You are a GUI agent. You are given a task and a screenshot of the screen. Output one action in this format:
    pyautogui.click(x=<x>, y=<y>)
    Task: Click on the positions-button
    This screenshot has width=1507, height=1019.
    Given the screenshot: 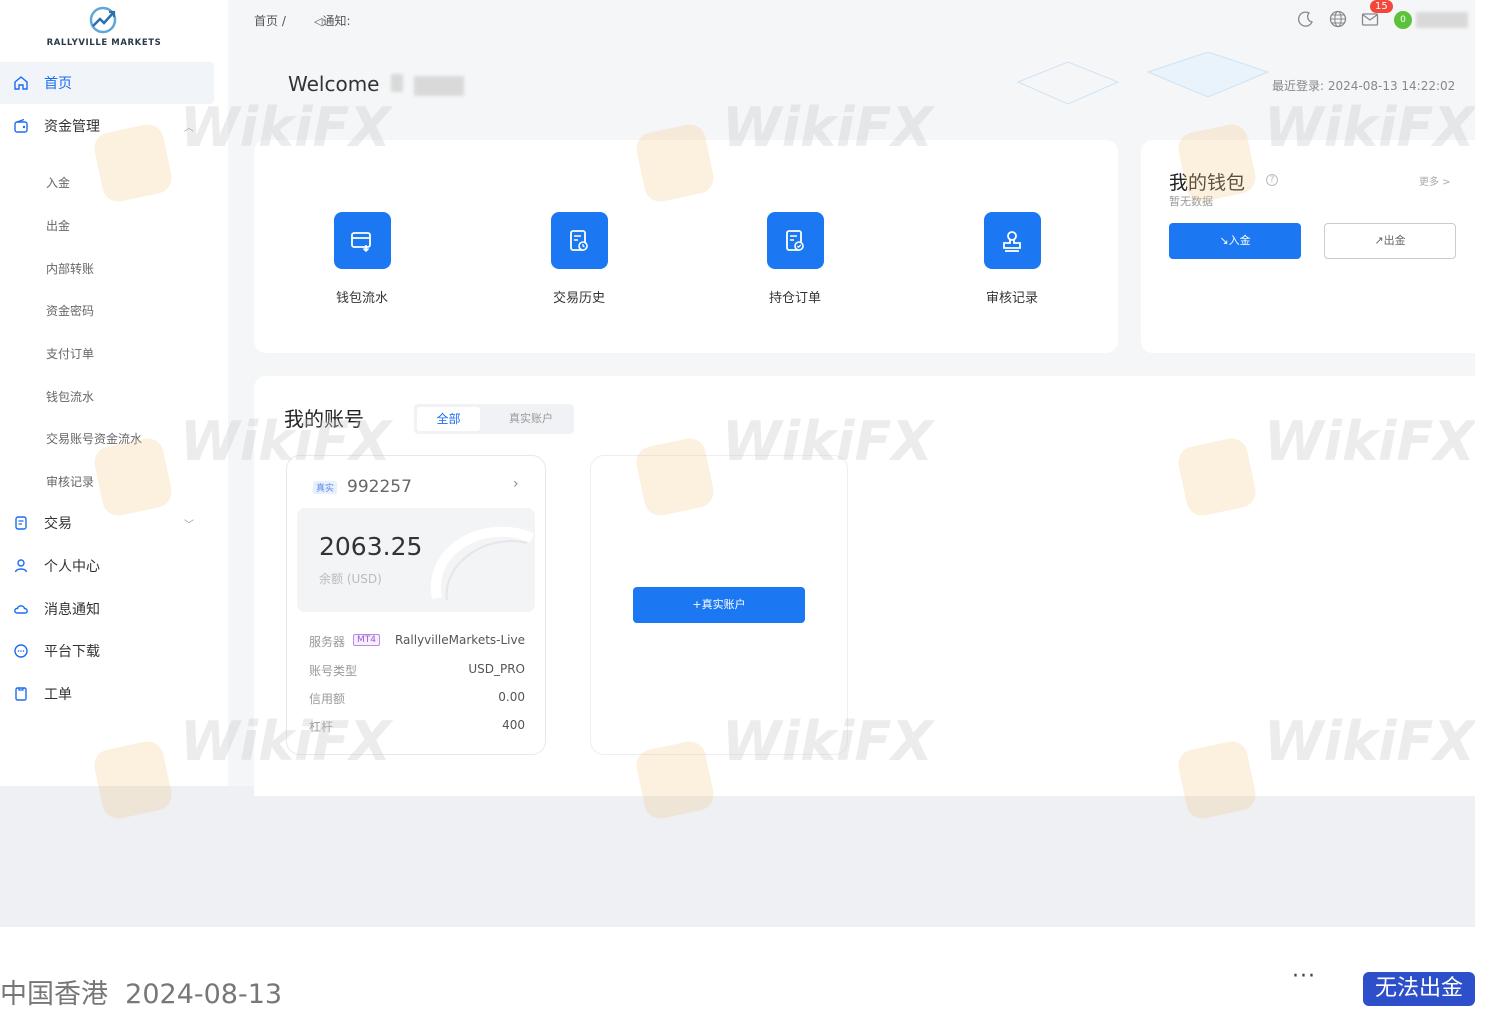 What is the action you would take?
    pyautogui.click(x=795, y=240)
    